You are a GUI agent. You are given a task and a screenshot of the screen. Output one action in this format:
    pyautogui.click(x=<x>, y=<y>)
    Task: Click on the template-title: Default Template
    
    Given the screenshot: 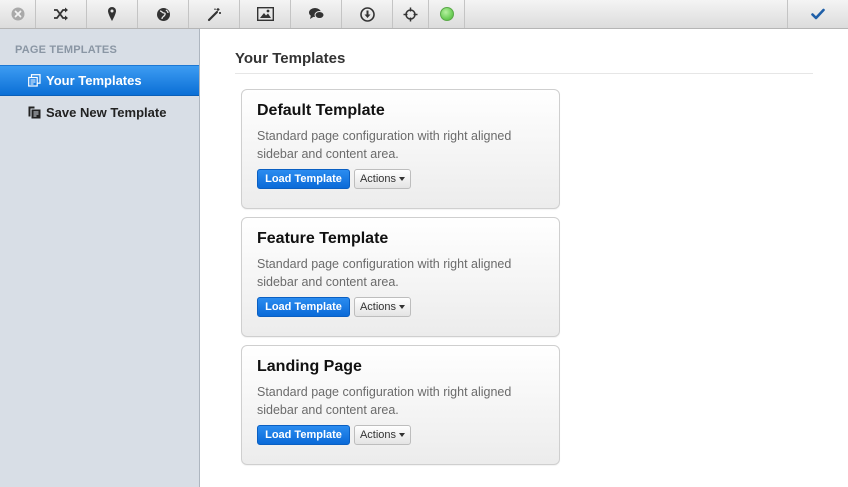 What is the action you would take?
    pyautogui.click(x=321, y=110)
    